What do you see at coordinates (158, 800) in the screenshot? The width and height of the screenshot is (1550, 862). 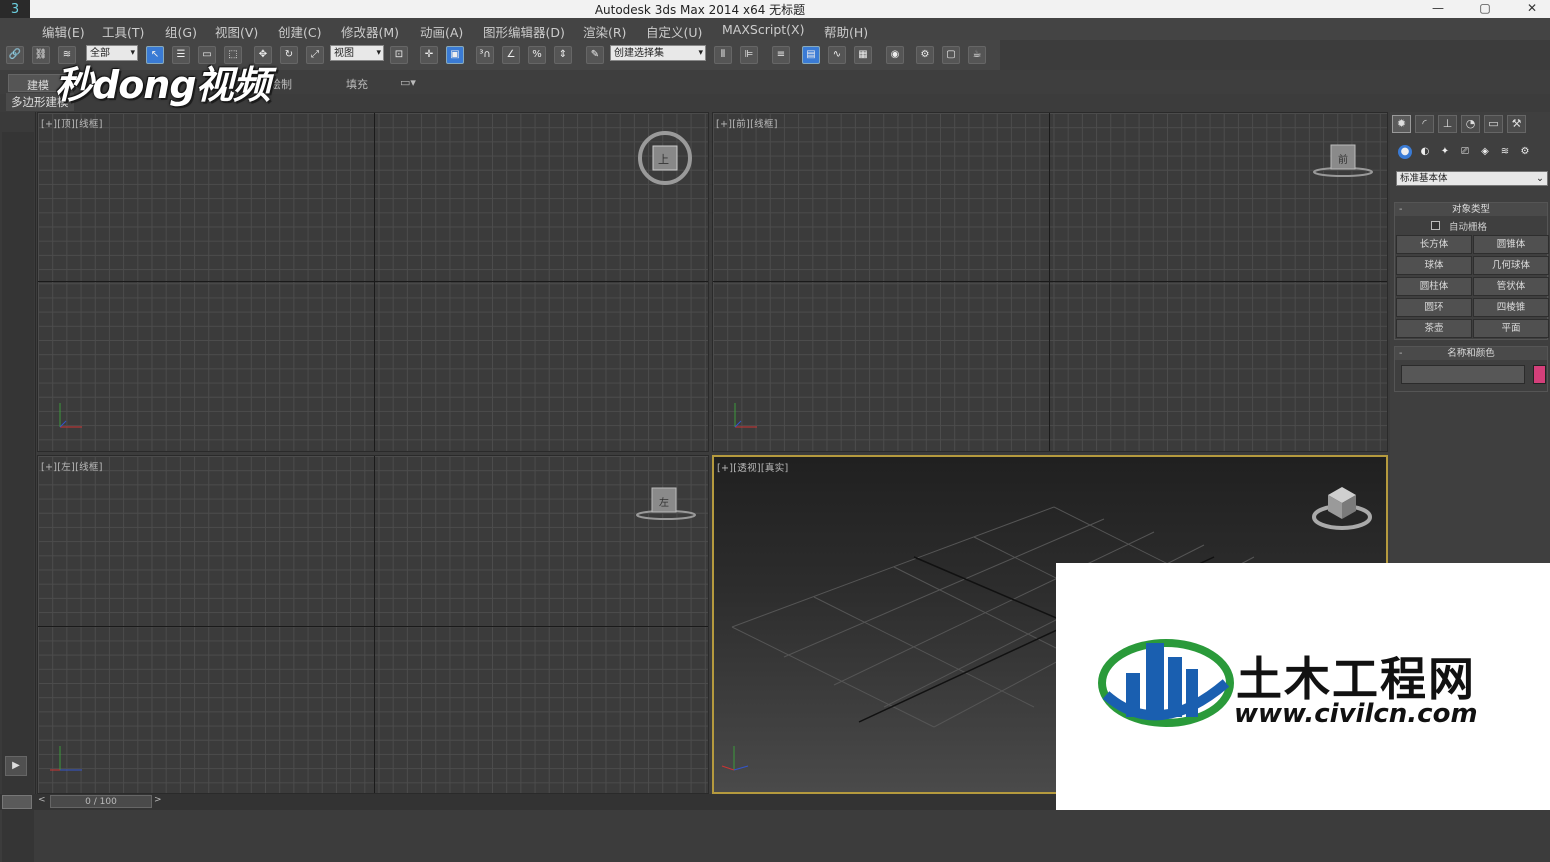 I see `next-frame-icon: >` at bounding box center [158, 800].